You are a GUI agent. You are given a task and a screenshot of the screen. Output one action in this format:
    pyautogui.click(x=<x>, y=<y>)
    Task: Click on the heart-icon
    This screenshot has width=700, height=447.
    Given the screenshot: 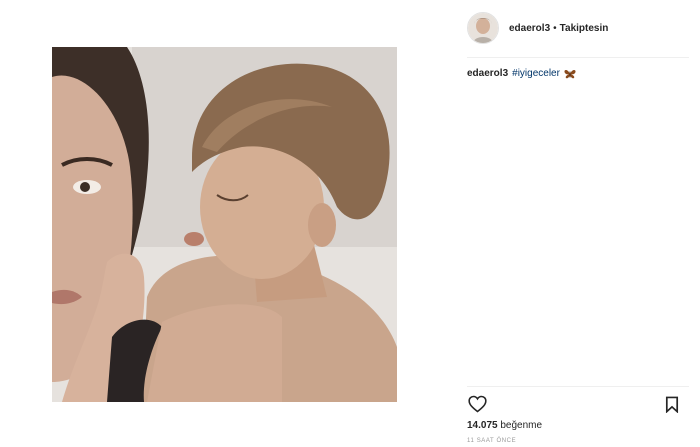 What is the action you would take?
    pyautogui.click(x=477, y=404)
    